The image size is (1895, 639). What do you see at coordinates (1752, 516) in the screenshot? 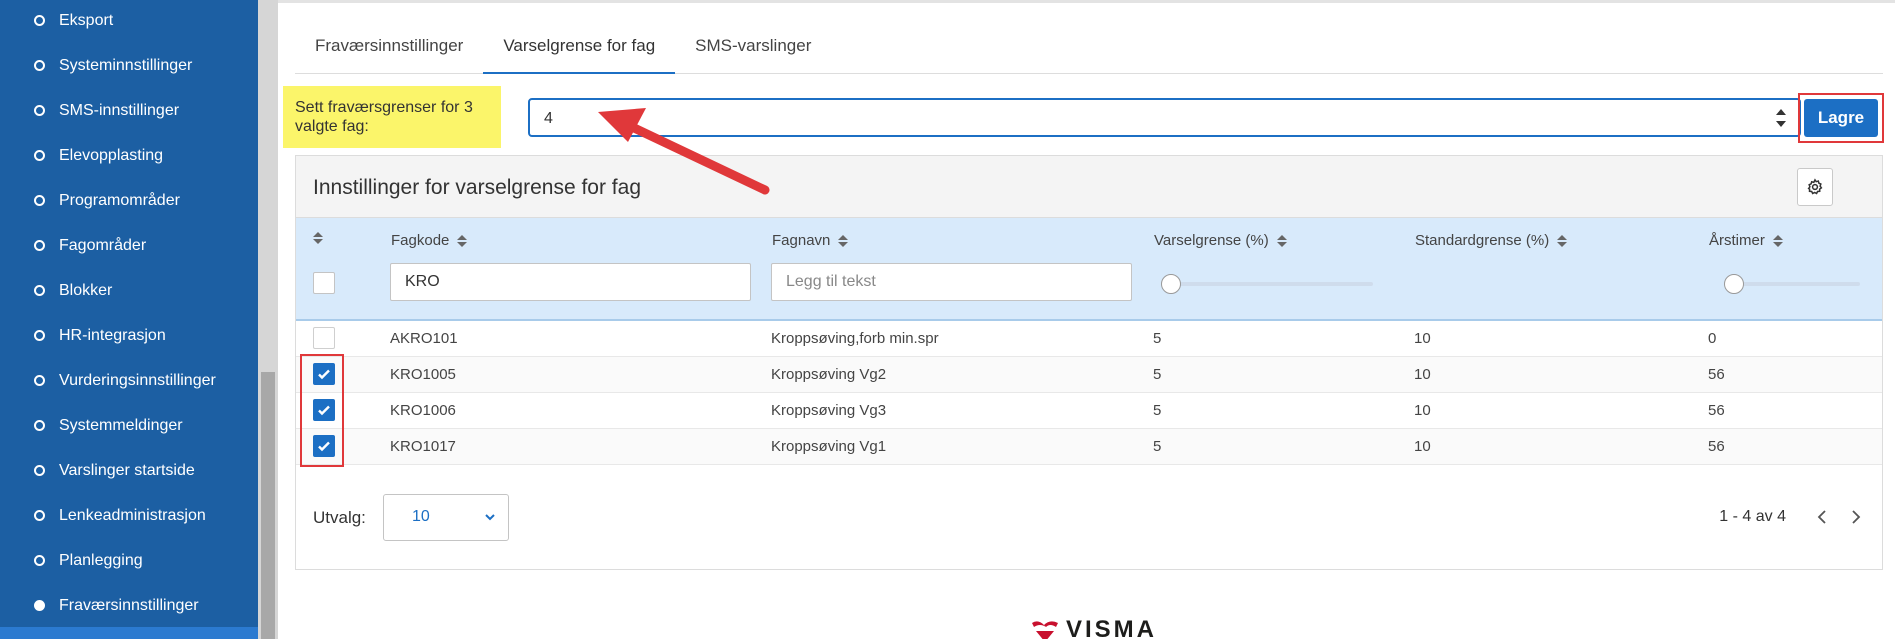
I see `pagination-text: 1 - 4 av 4` at bounding box center [1752, 516].